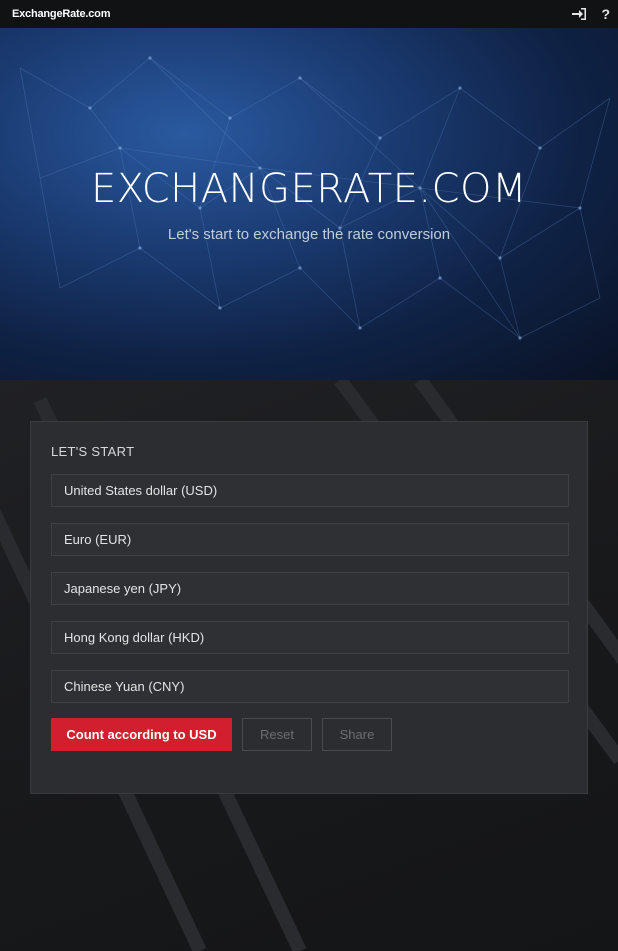  What do you see at coordinates (277, 734) in the screenshot?
I see `reset-button: Reset` at bounding box center [277, 734].